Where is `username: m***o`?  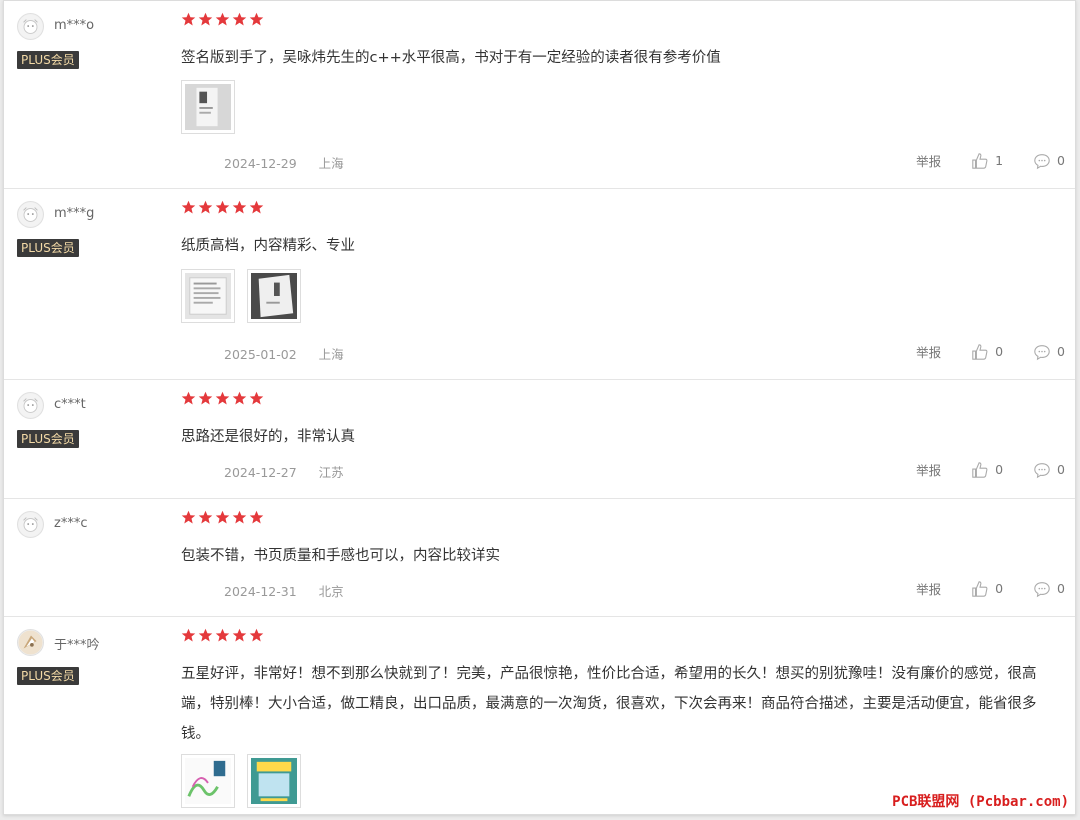
username: m***o is located at coordinates (74, 25).